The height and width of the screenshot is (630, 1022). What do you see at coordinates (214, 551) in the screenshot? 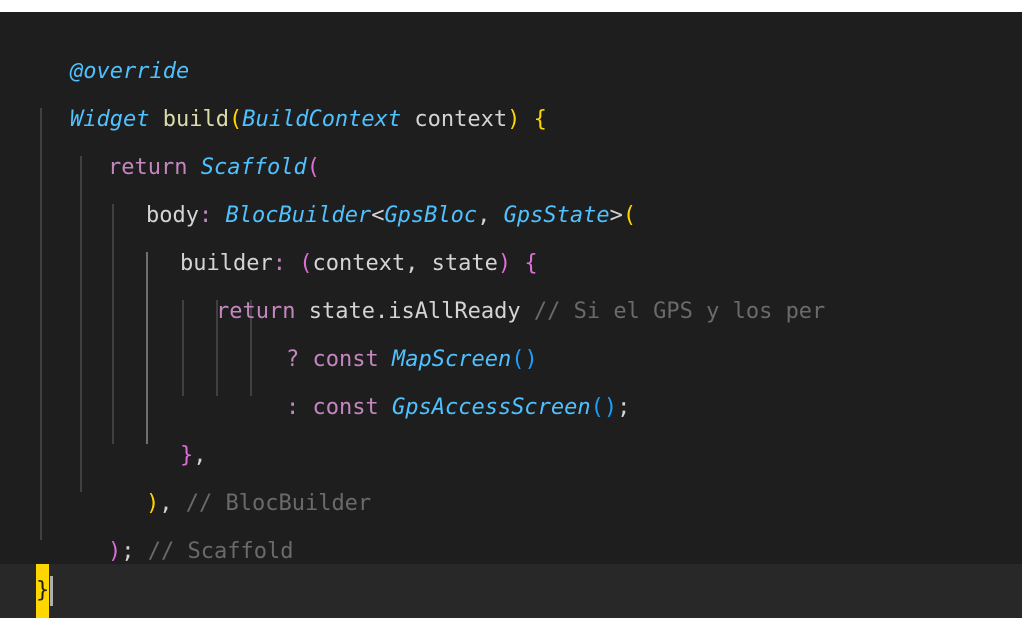
I see `comment: // Scaffold` at bounding box center [214, 551].